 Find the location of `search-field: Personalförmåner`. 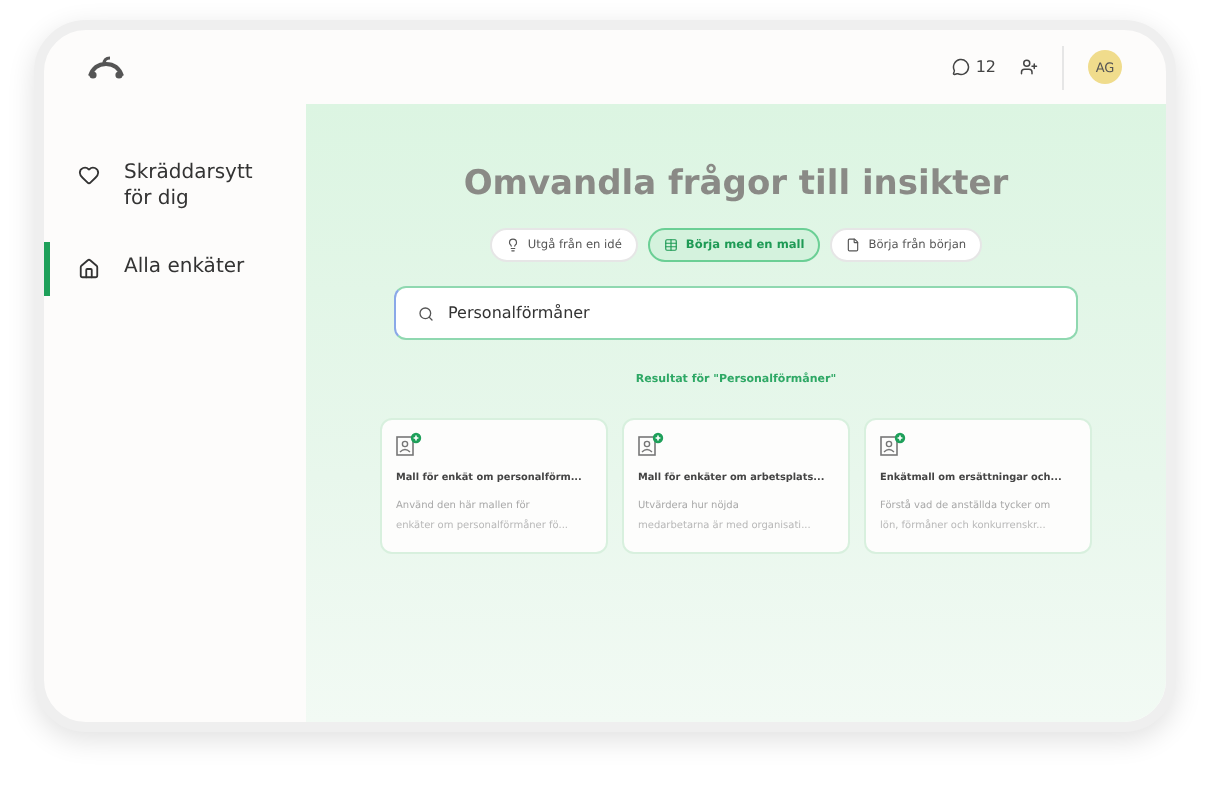

search-field: Personalförmåner is located at coordinates (736, 313).